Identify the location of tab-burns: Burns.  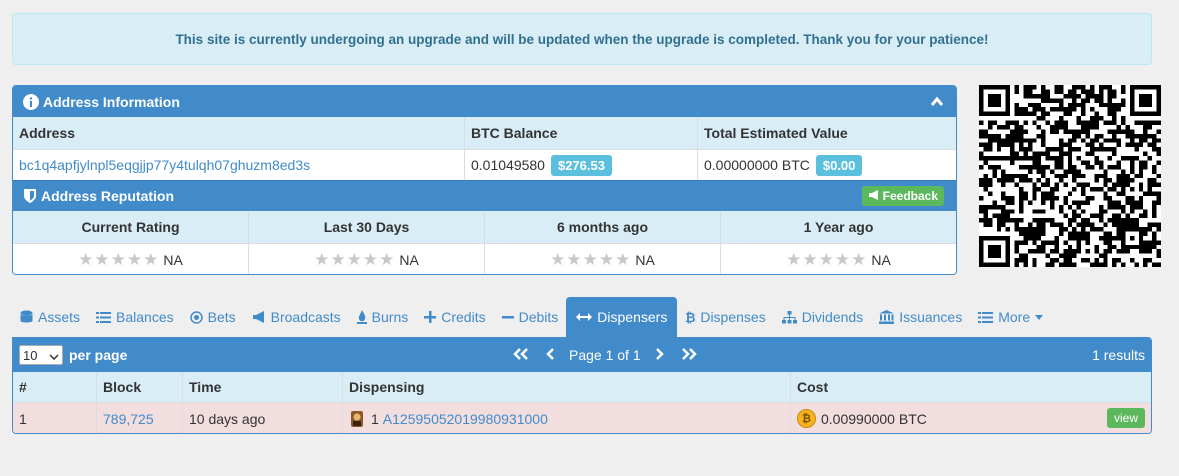
(383, 317).